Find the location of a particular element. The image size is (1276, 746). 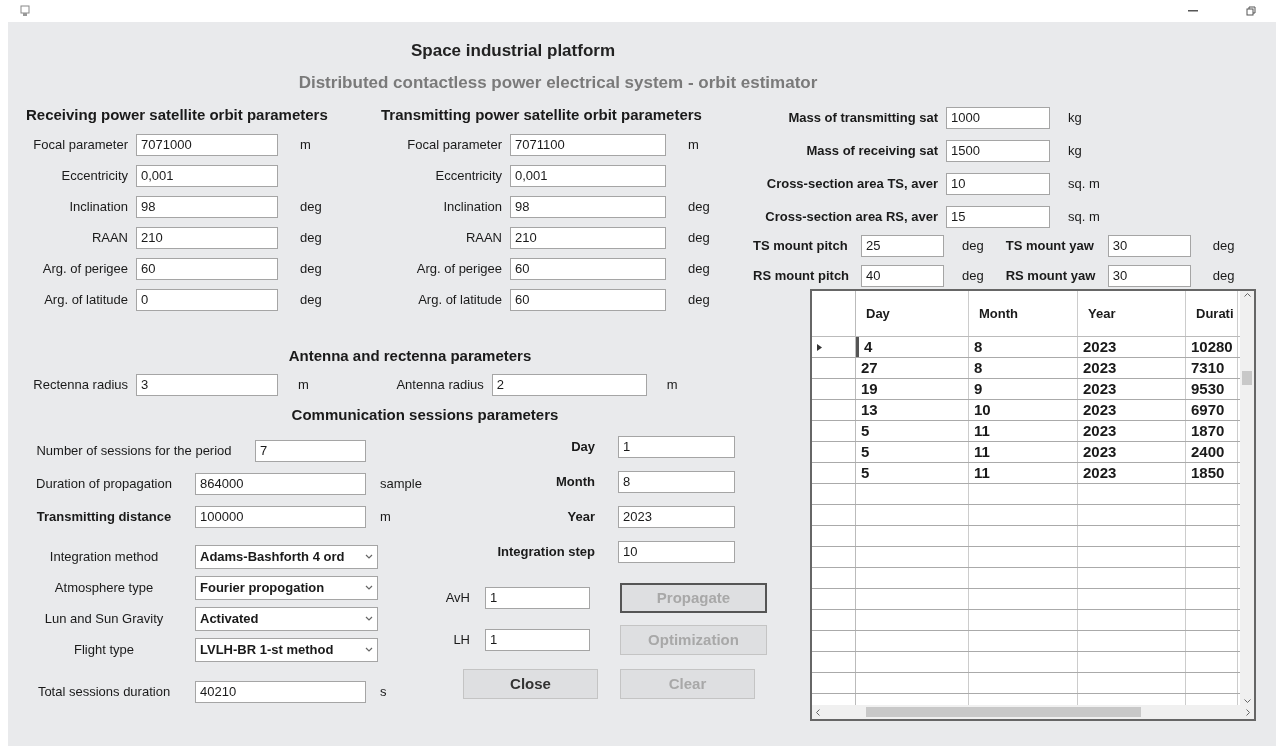

column-header: Day is located at coordinates (912, 313).